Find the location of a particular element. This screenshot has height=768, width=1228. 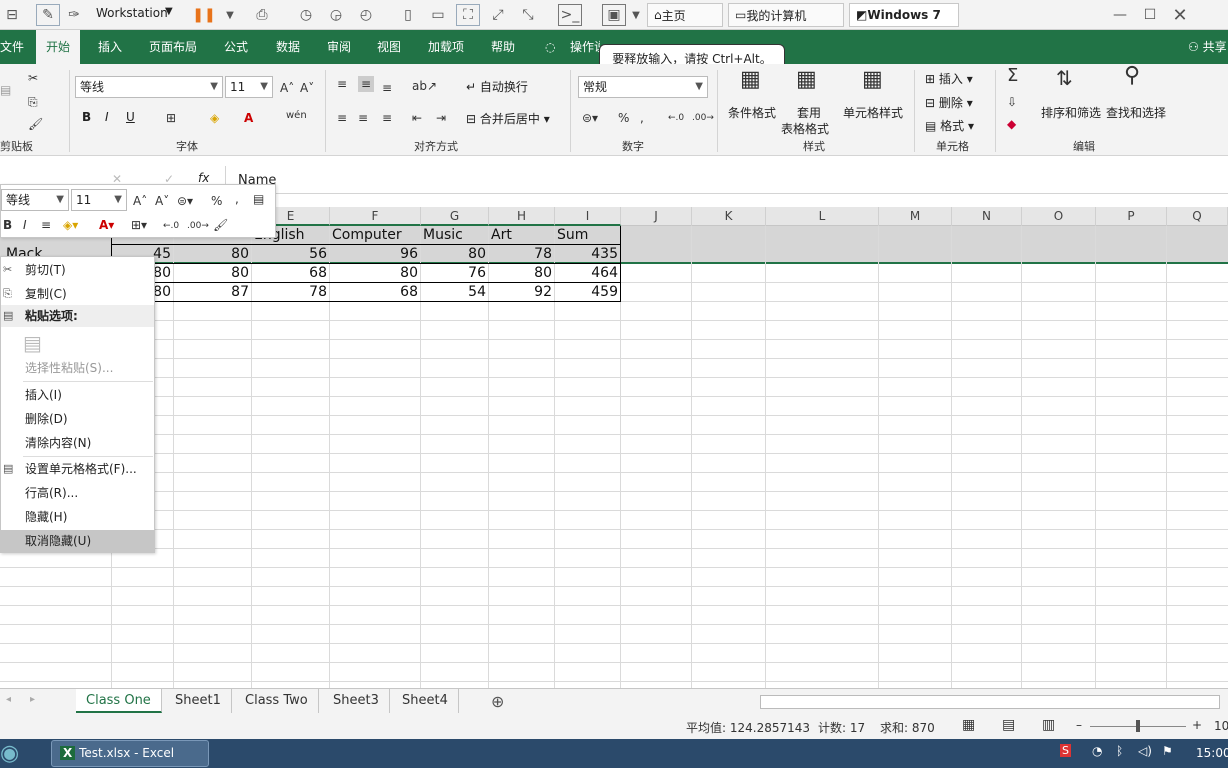

save-icon: ⊟ is located at coordinates (12, 15).